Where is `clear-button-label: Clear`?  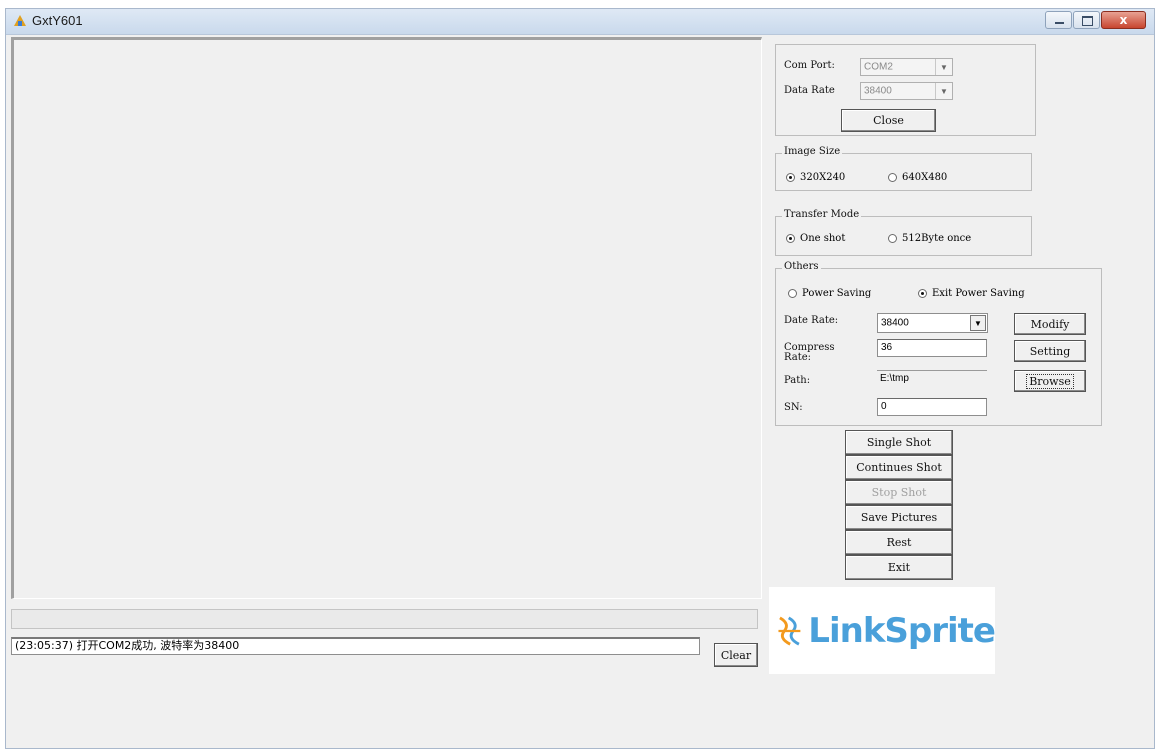 clear-button-label: Clear is located at coordinates (736, 655).